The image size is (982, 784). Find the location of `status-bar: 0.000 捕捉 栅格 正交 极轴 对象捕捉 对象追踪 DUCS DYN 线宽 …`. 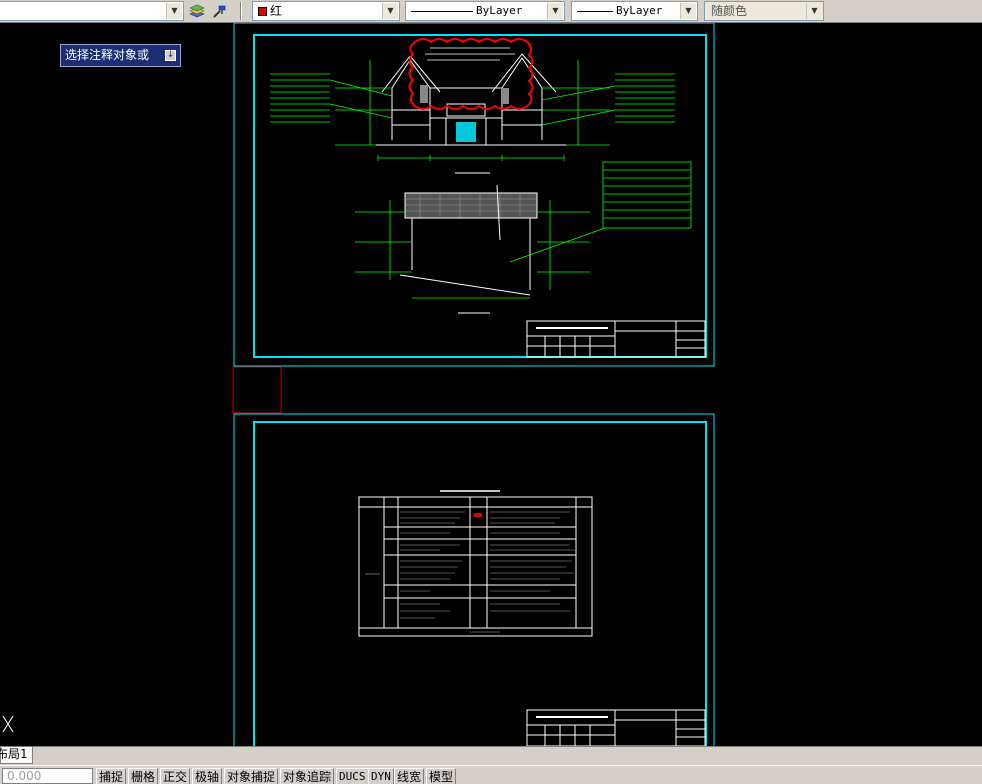

status-bar: 0.000 捕捉 栅格 正交 极轴 对象捕捉 对象追踪 DUCS DYN 线宽 … is located at coordinates (491, 774).